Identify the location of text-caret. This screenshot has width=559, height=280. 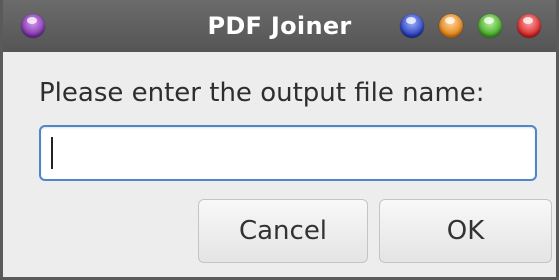
(52, 153).